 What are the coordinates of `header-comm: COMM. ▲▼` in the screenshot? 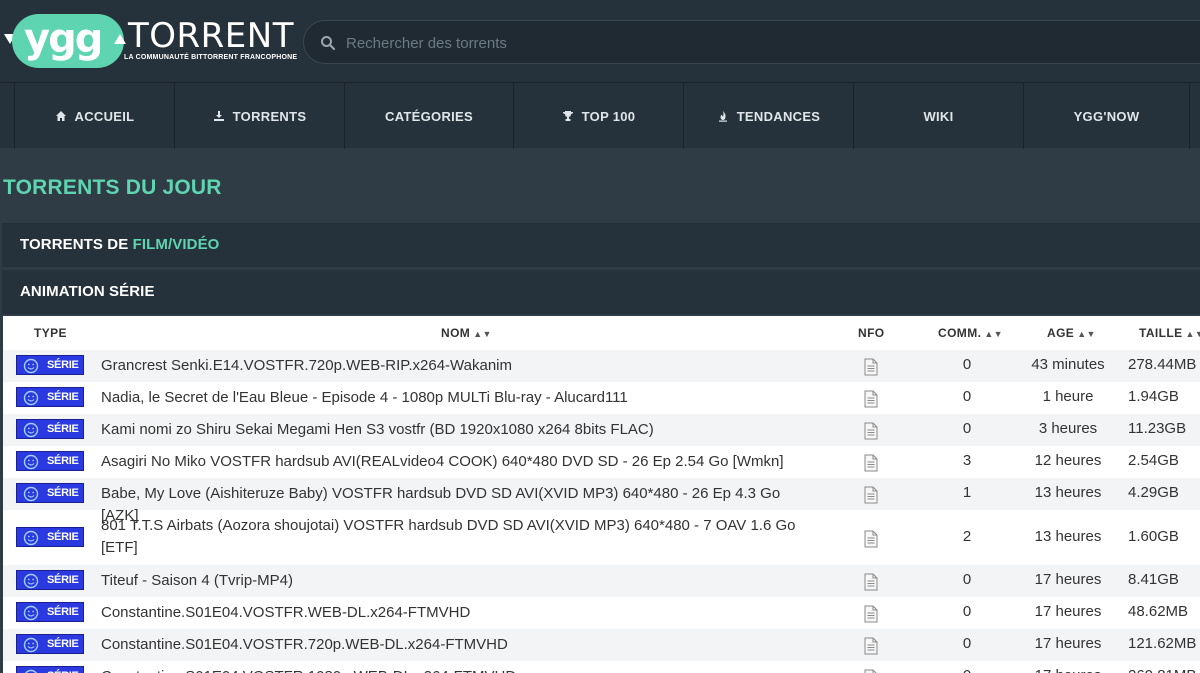 It's located at (970, 333).